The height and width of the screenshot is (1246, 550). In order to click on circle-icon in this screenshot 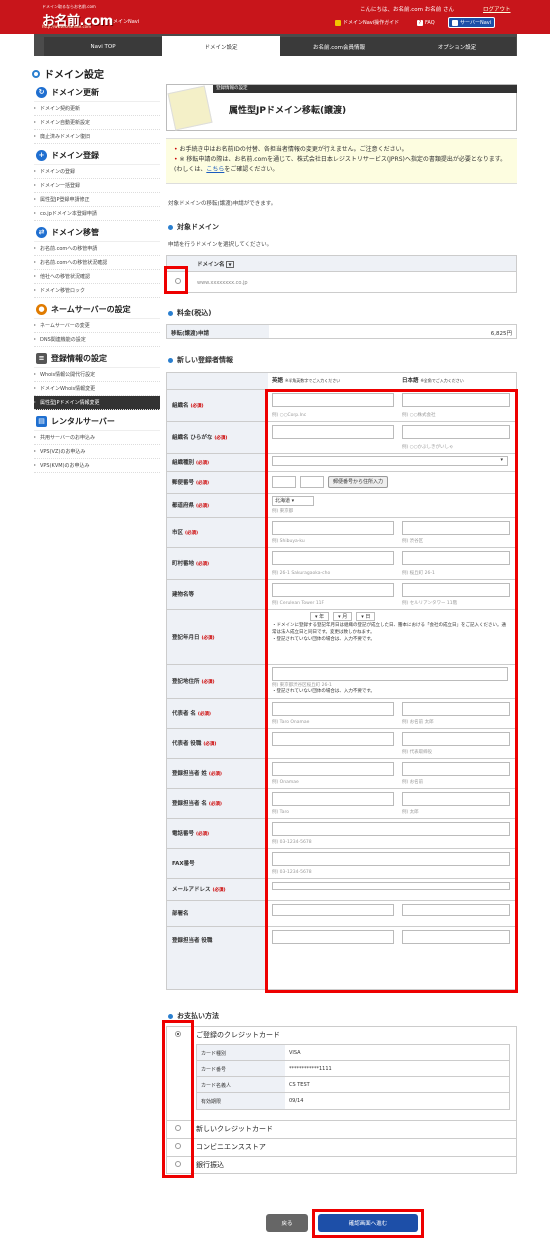, I will do `click(36, 73)`.